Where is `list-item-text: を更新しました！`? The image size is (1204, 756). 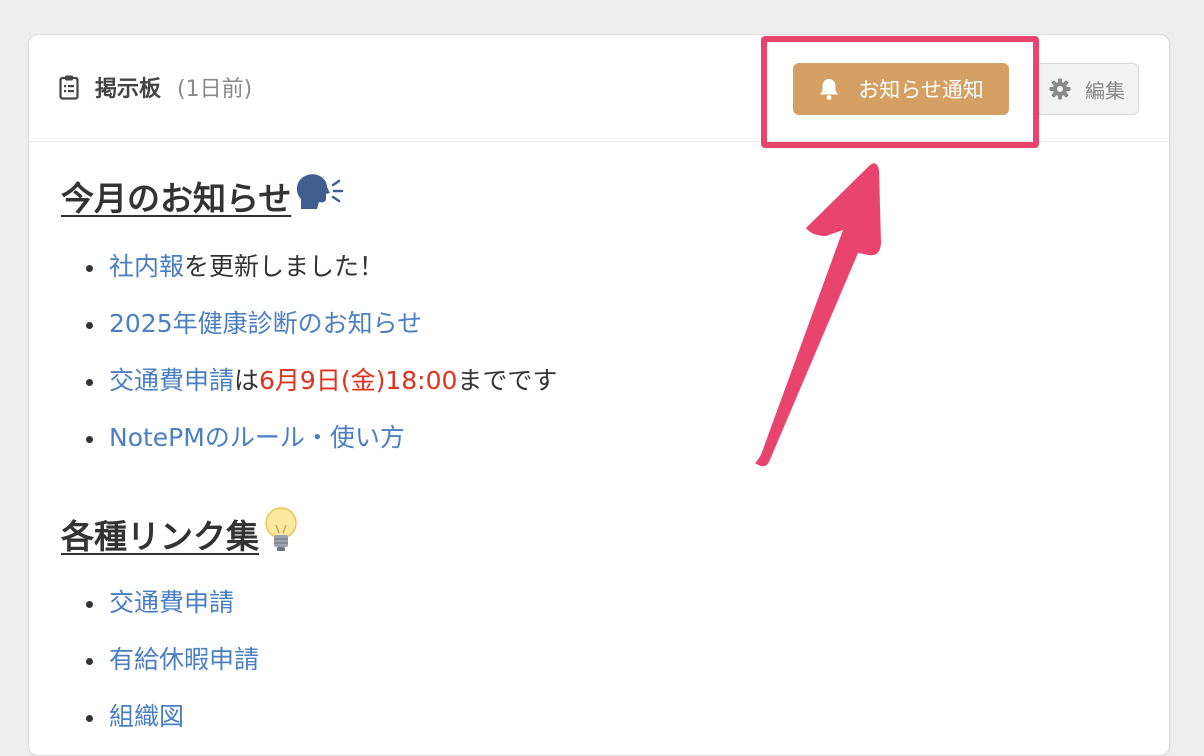 list-item-text: を更新しました！ is located at coordinates (284, 266).